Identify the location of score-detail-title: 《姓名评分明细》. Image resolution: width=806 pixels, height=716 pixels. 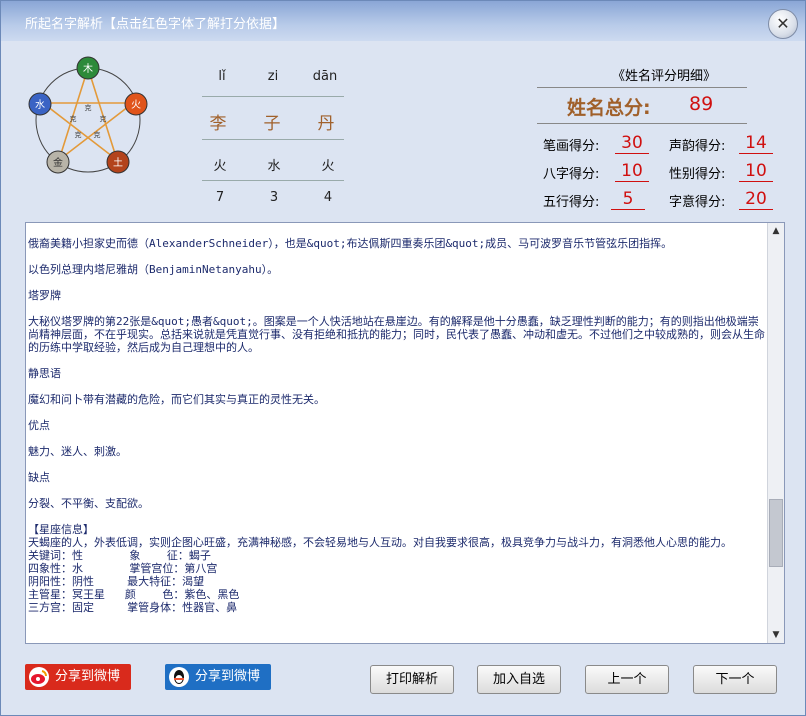
(663, 76).